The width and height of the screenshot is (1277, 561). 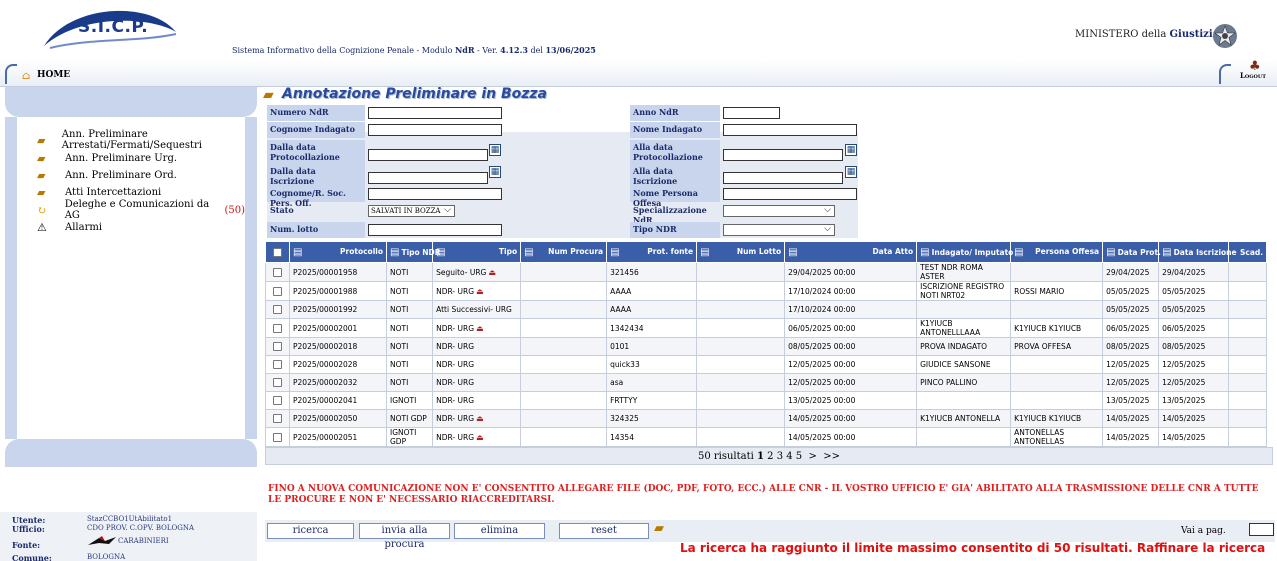 What do you see at coordinates (404, 536) in the screenshot?
I see `invia-procura-button: invia alla procura` at bounding box center [404, 536].